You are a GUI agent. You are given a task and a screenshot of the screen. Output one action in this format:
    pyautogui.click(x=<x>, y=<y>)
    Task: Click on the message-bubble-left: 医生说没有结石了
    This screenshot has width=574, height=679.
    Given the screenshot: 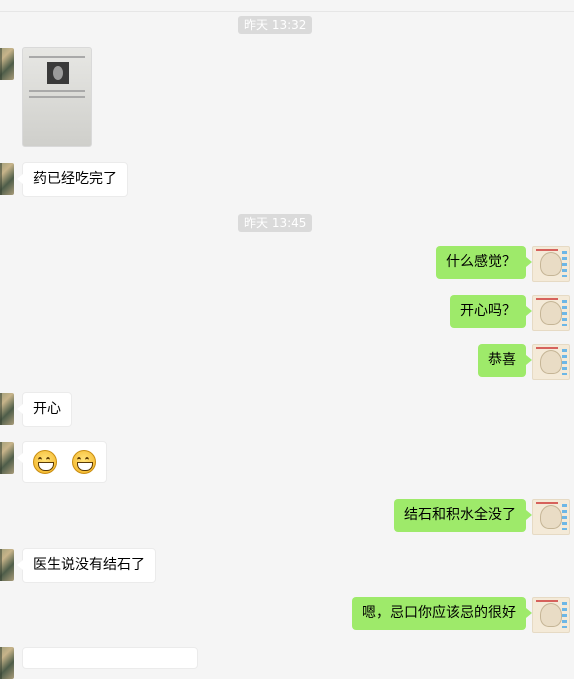 What is the action you would take?
    pyautogui.click(x=86, y=565)
    